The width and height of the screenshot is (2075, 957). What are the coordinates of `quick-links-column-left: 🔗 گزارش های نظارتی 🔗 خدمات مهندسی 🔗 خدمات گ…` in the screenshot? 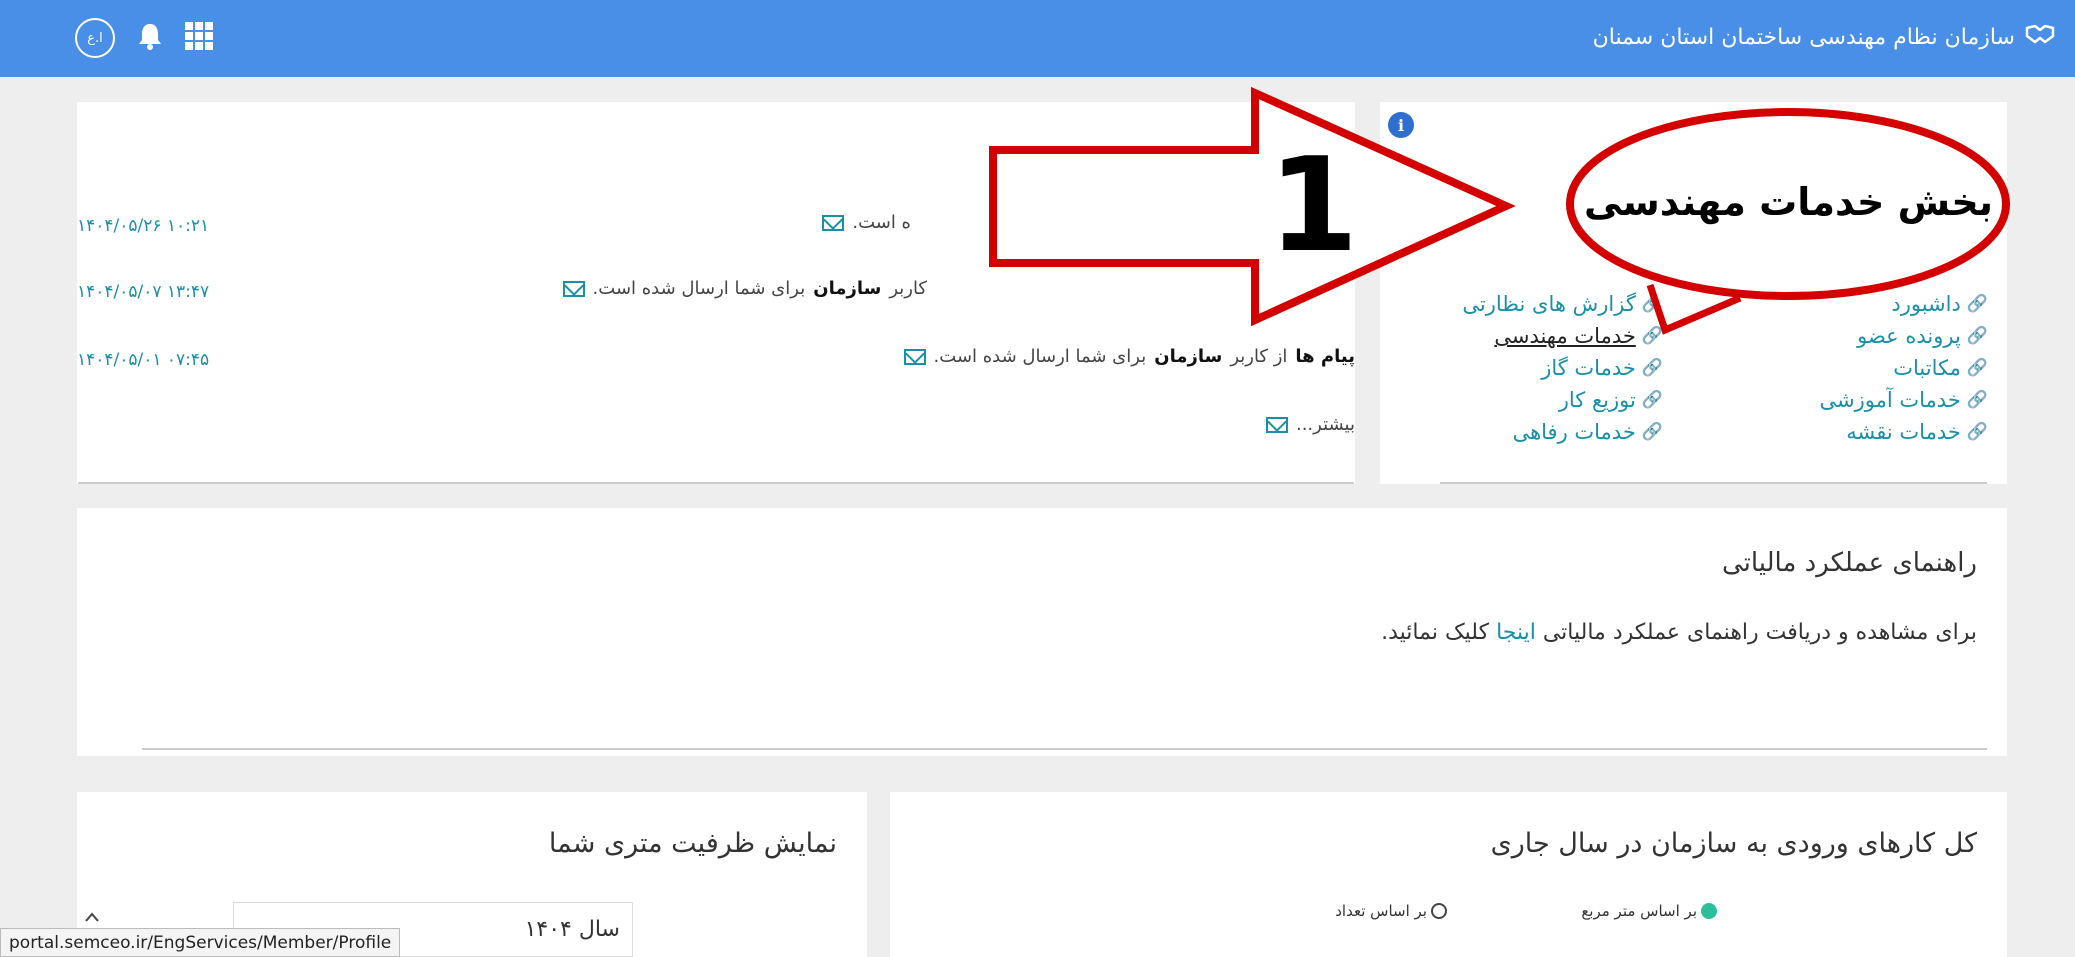 It's located at (1562, 368).